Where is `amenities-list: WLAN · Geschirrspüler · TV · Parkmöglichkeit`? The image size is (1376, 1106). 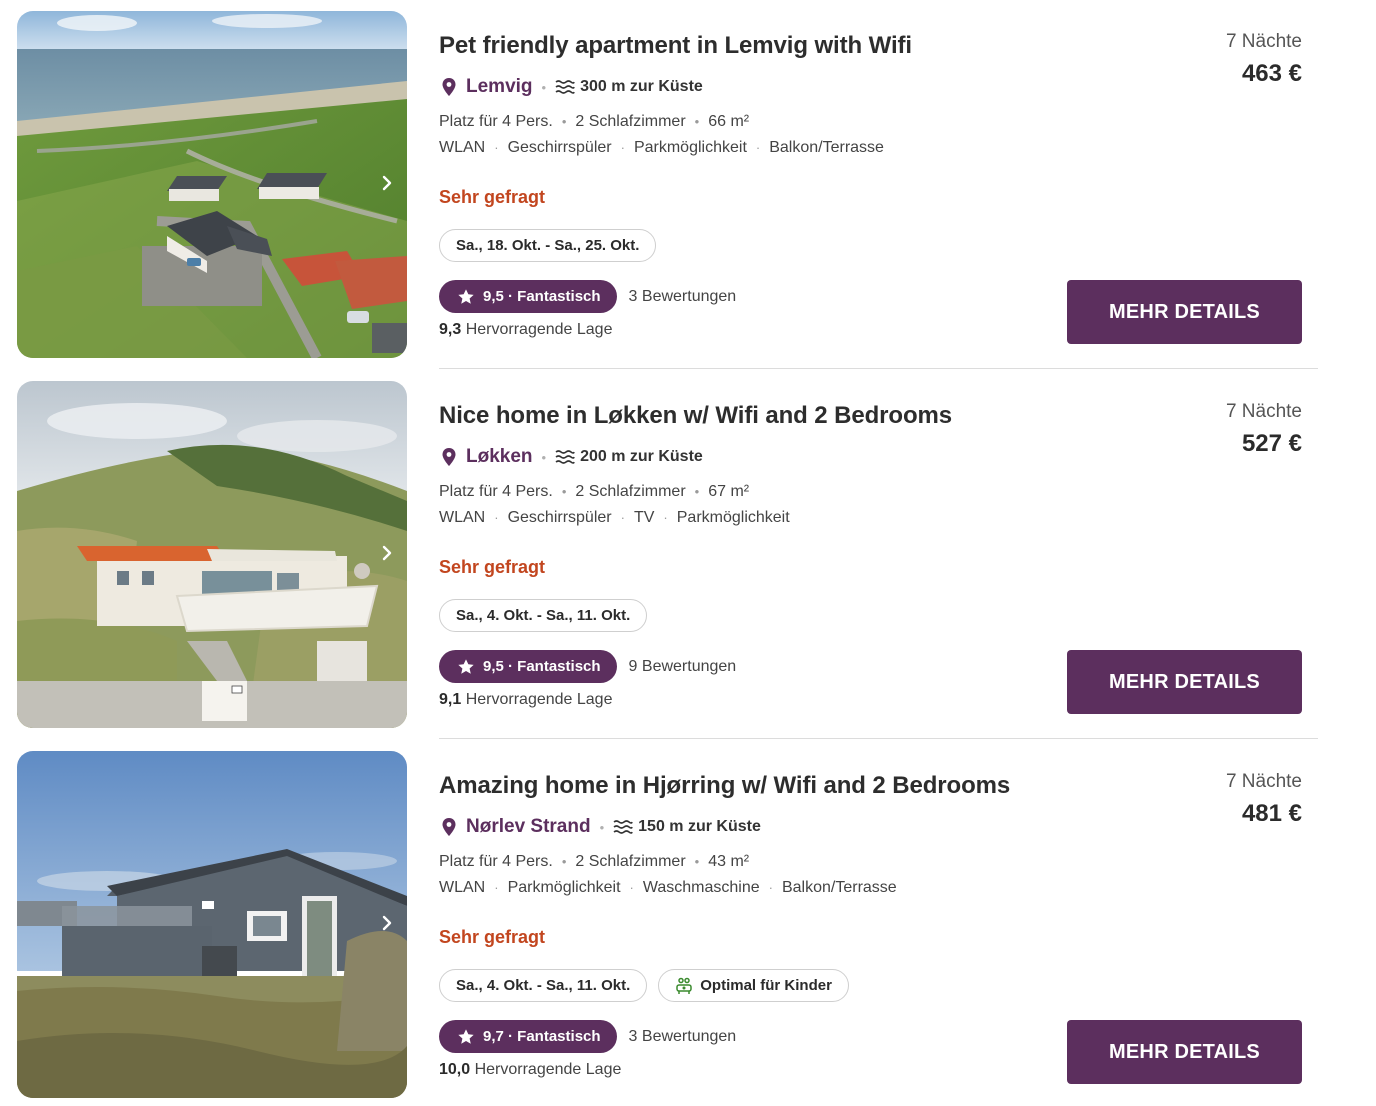 amenities-list: WLAN · Geschirrspüler · TV · Parkmöglichkeit is located at coordinates (614, 517).